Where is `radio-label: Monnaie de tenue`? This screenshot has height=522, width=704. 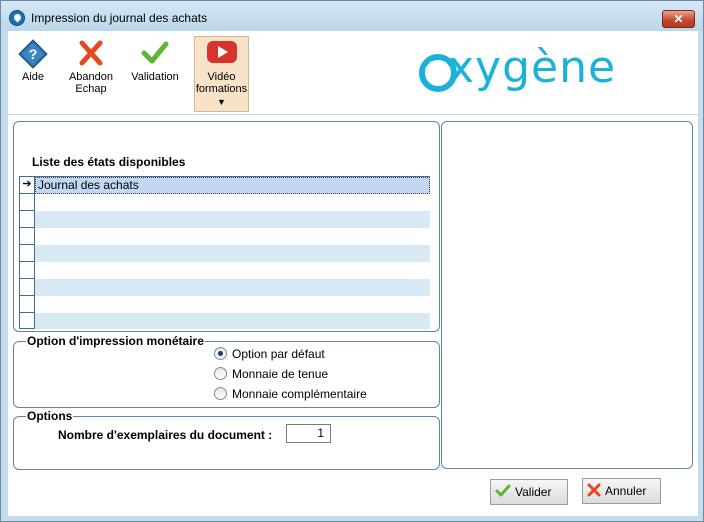 radio-label: Monnaie de tenue is located at coordinates (280, 374).